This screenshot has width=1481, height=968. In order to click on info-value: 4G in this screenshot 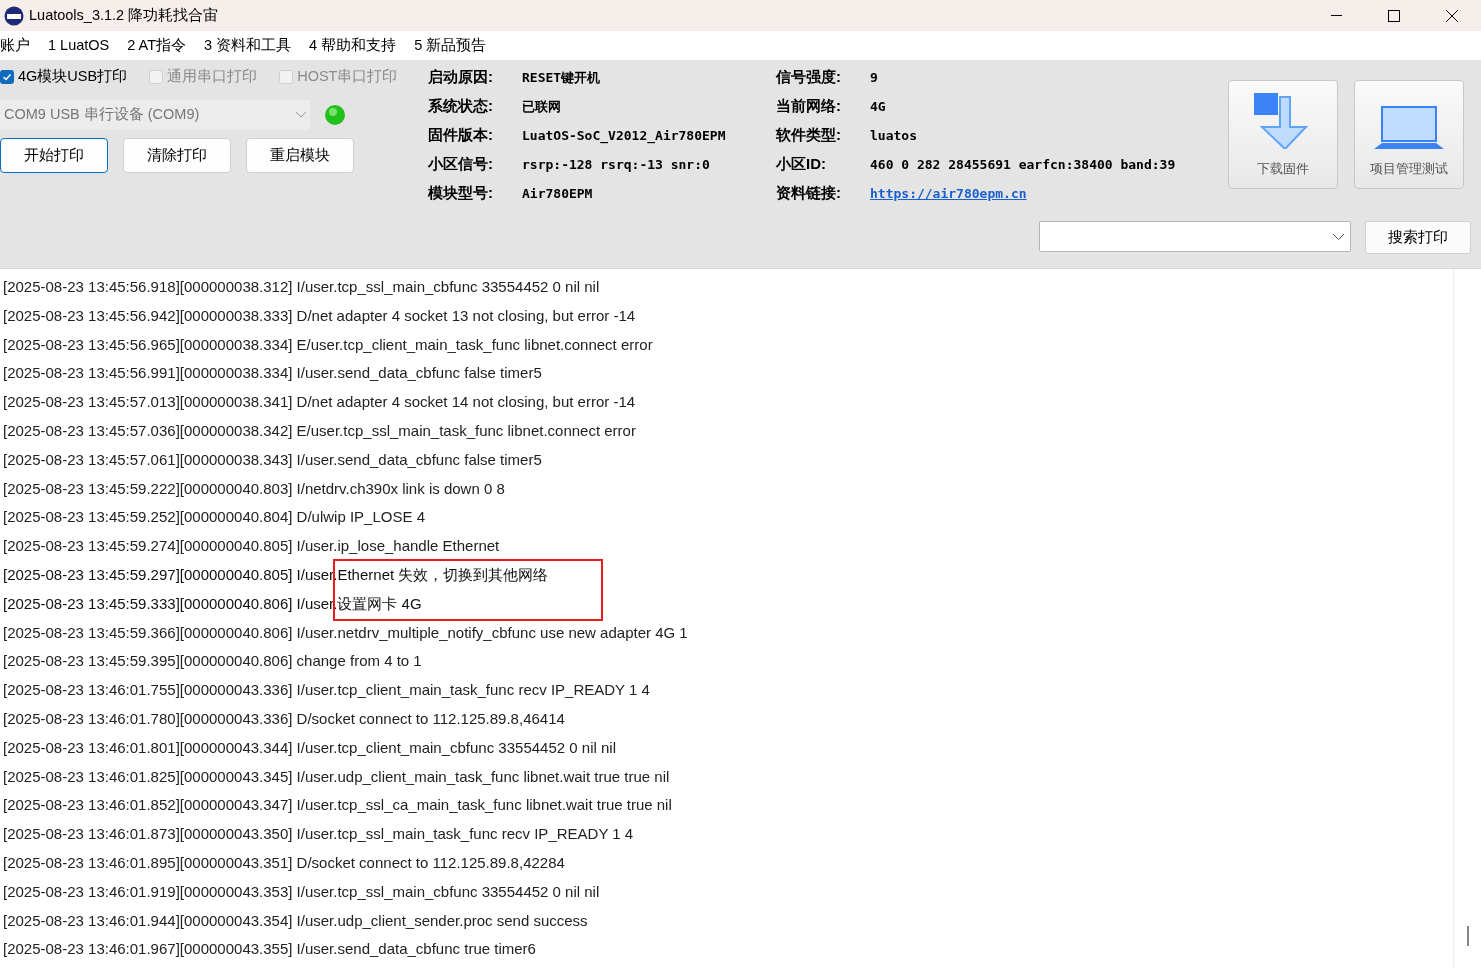, I will do `click(878, 106)`.